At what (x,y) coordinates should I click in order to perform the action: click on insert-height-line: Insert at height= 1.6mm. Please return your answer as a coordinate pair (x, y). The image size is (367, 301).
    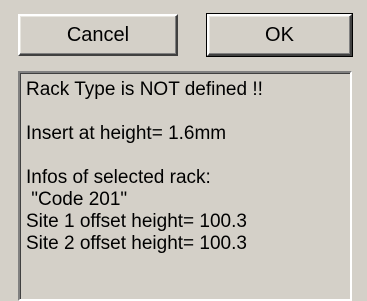
    Looking at the image, I should click on (126, 133).